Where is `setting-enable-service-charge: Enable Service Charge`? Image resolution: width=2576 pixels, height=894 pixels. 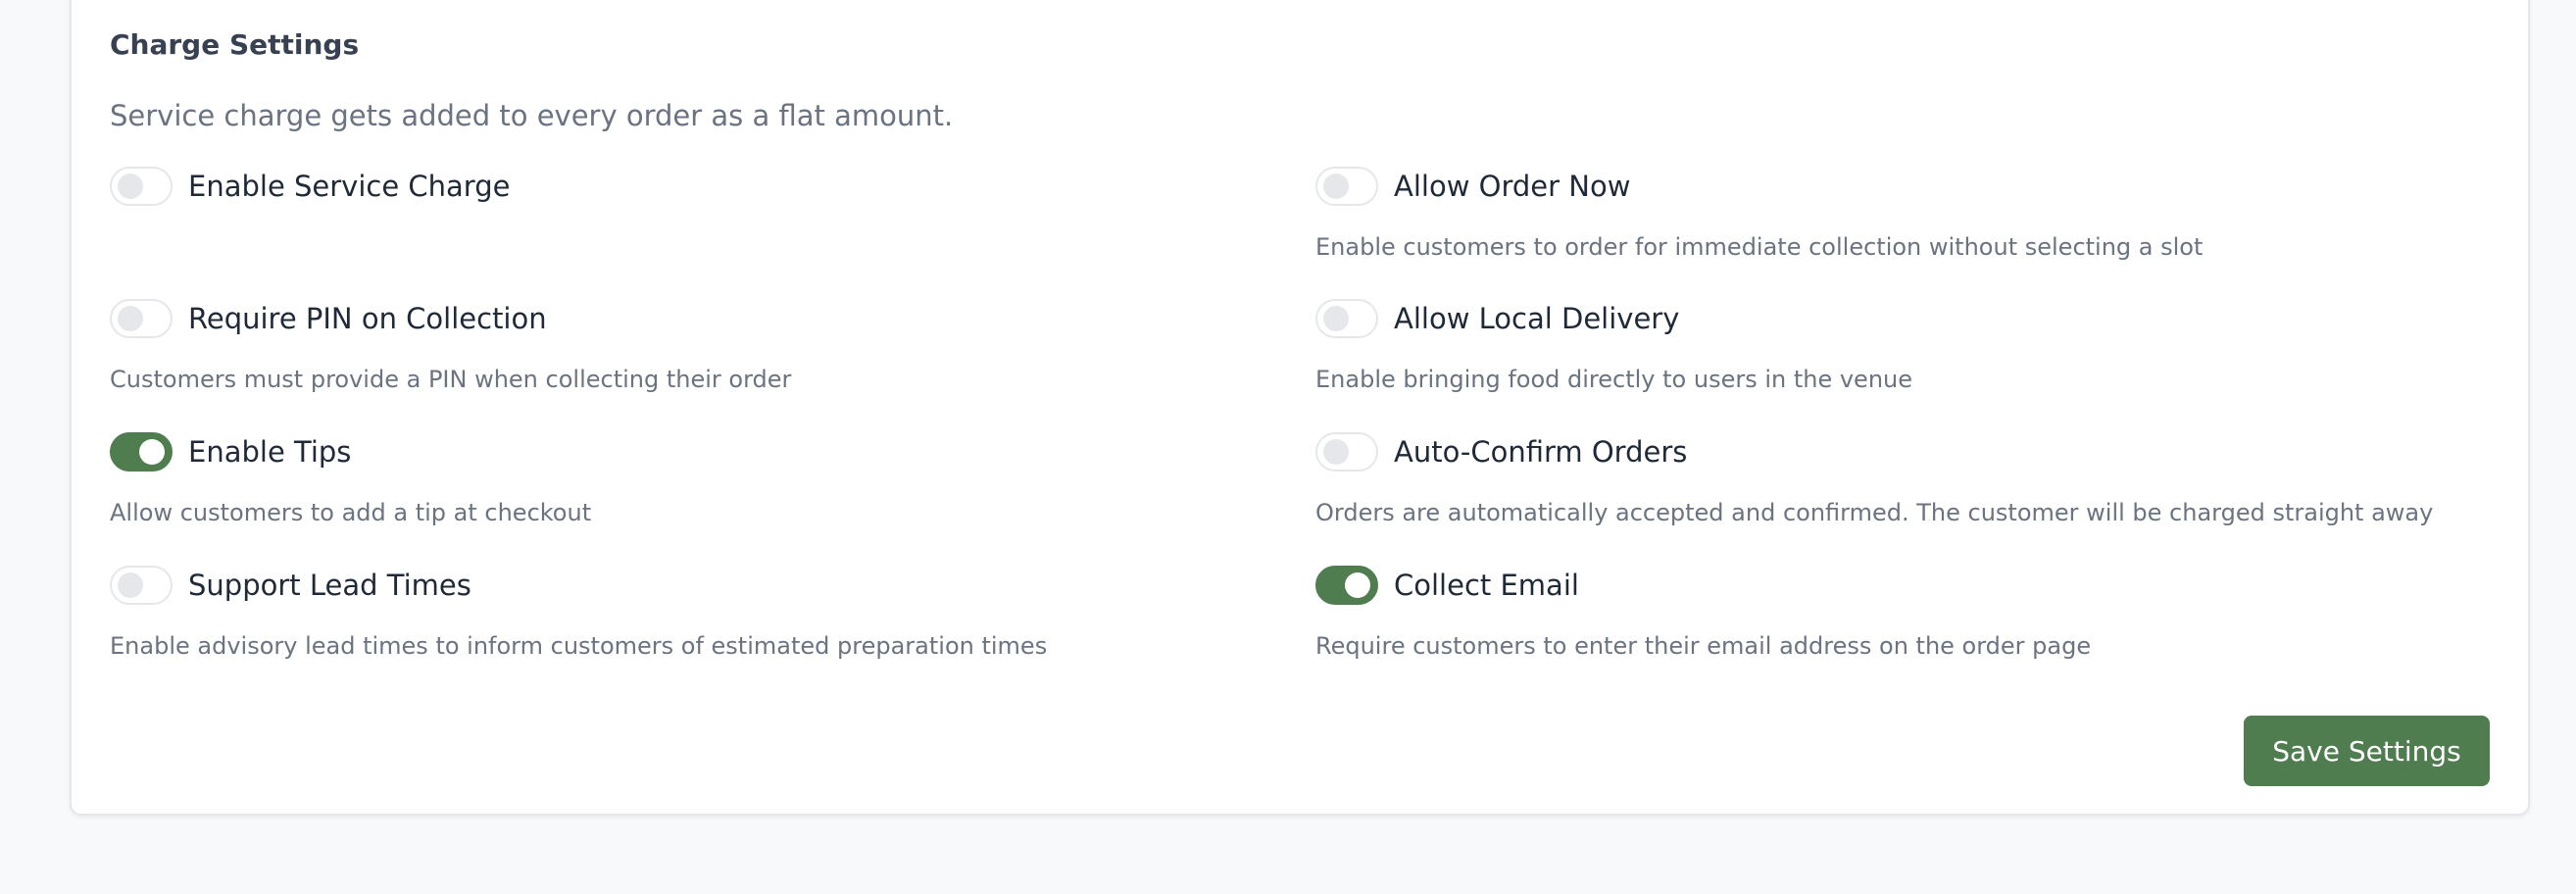
setting-enable-service-charge: Enable Service Charge is located at coordinates (310, 187).